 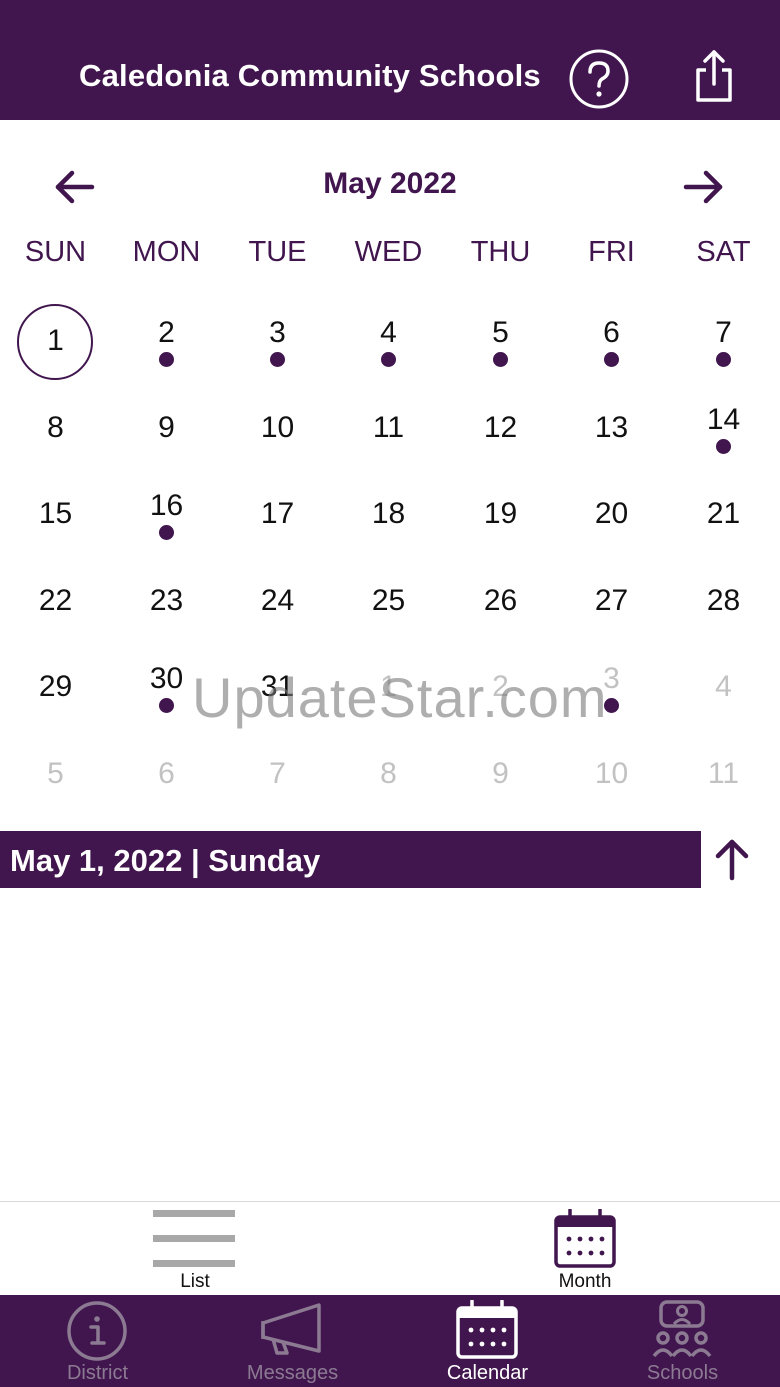 I want to click on calendar-day: 17, so click(x=277, y=516).